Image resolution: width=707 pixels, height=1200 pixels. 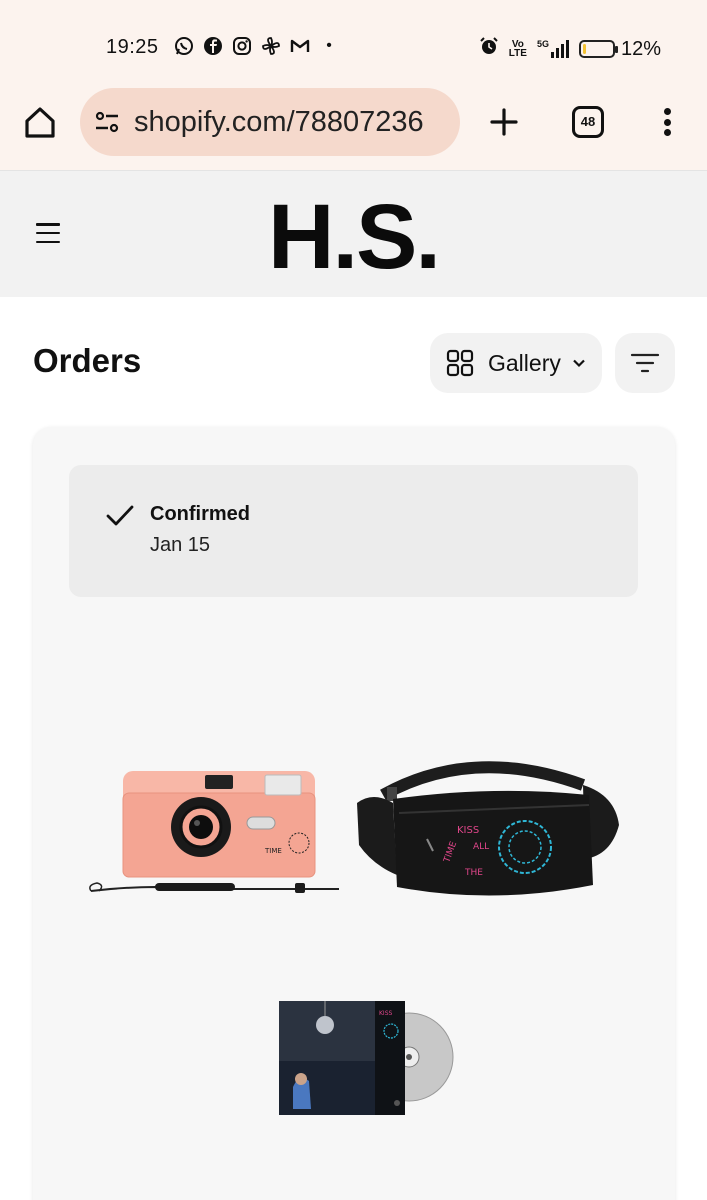 What do you see at coordinates (180, 545) in the screenshot?
I see `order-date: Jan 15` at bounding box center [180, 545].